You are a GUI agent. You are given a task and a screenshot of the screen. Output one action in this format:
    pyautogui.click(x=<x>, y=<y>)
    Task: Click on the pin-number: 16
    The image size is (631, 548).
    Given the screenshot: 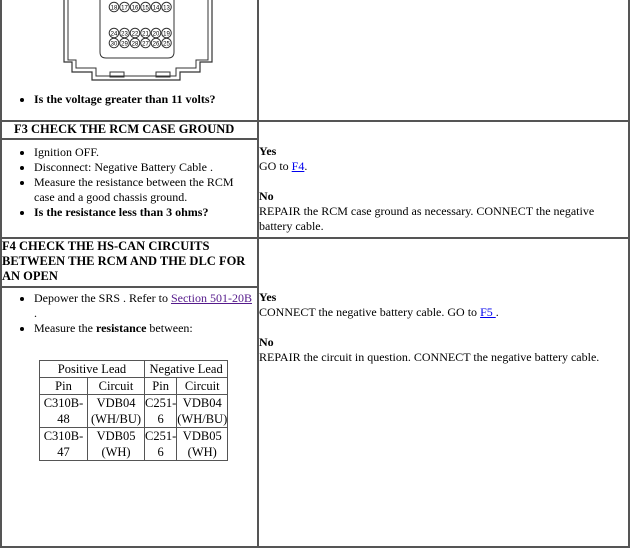 What is the action you would take?
    pyautogui.click(x=135, y=8)
    